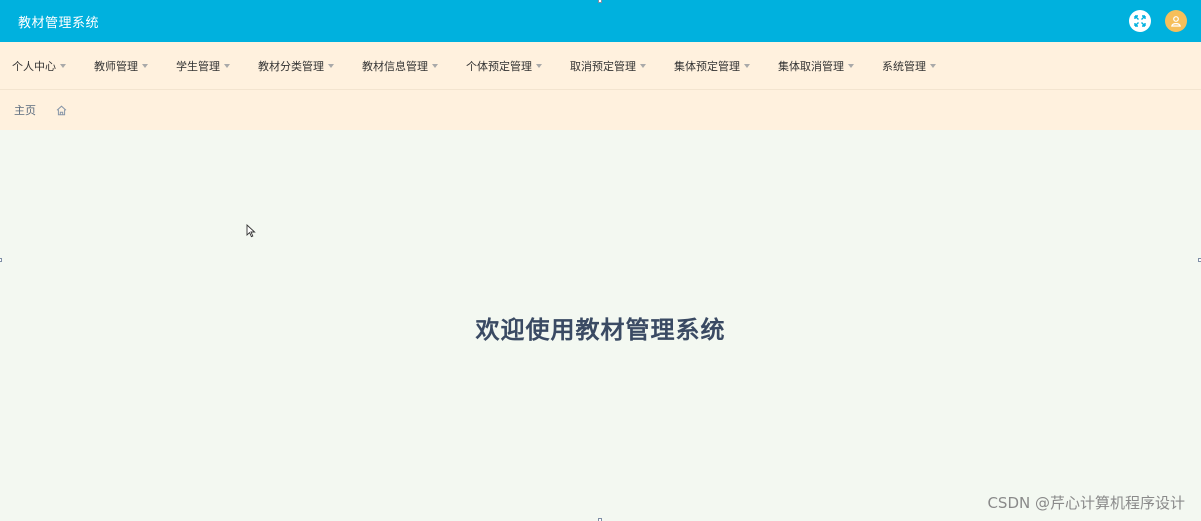 This screenshot has width=1201, height=521. I want to click on menu-item-personal-center: 个人中心, so click(39, 66).